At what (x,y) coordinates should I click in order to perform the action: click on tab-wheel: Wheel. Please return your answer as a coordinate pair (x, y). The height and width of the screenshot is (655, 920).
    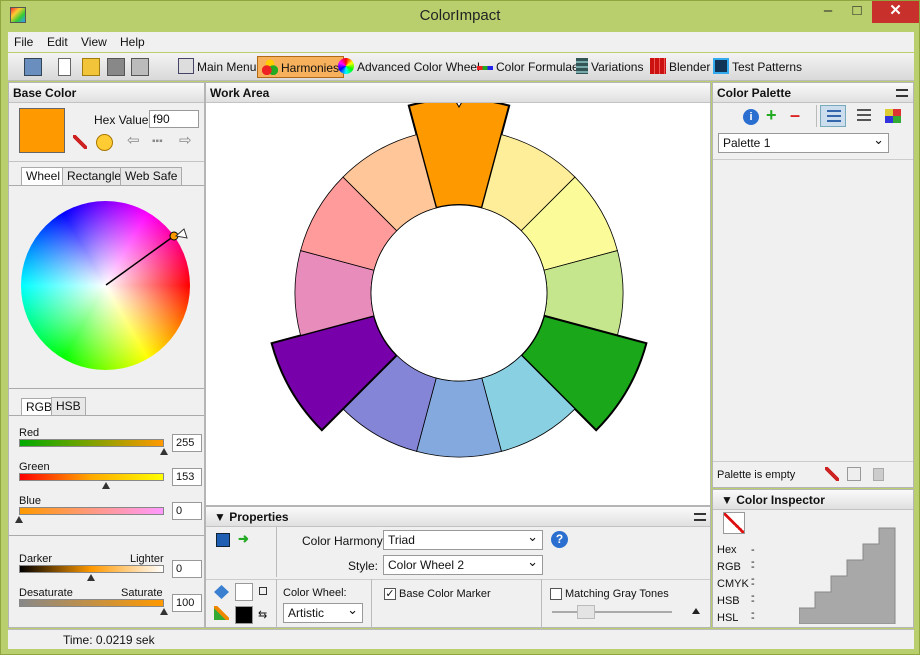
    Looking at the image, I should click on (43, 176).